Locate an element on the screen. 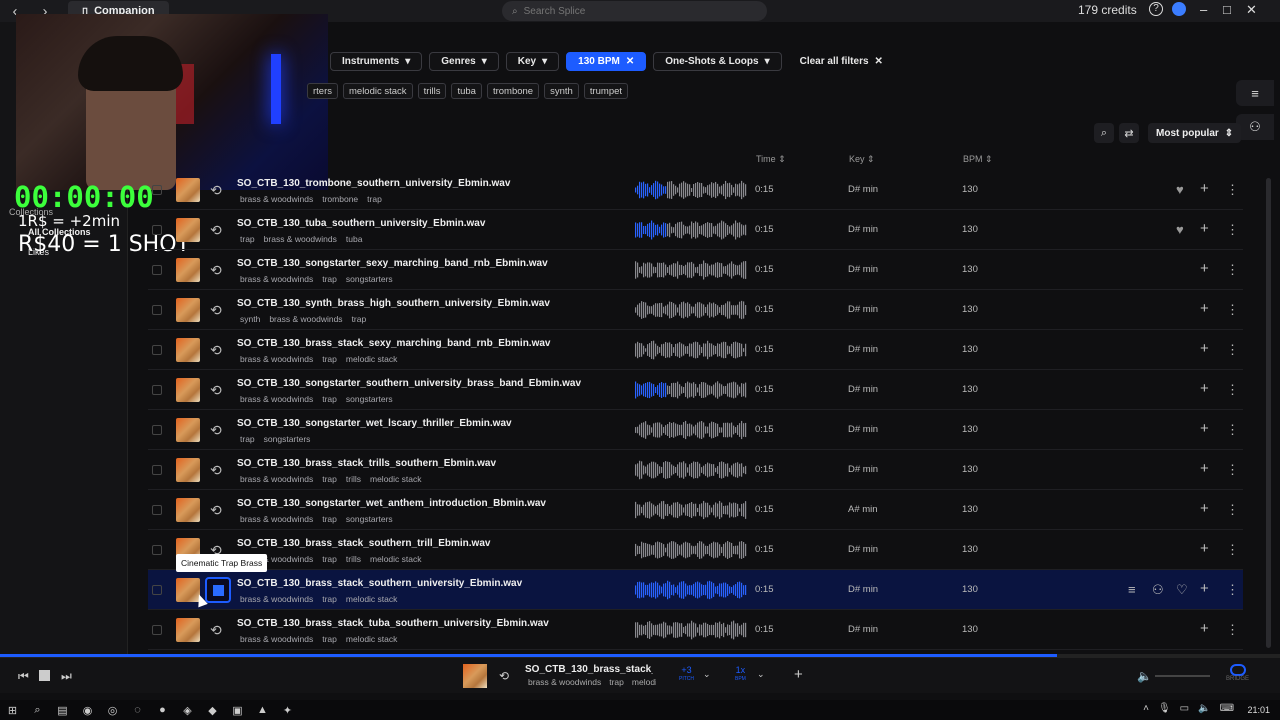 The image size is (1280, 720). filter-genres: Genres ▾ is located at coordinates (464, 61).